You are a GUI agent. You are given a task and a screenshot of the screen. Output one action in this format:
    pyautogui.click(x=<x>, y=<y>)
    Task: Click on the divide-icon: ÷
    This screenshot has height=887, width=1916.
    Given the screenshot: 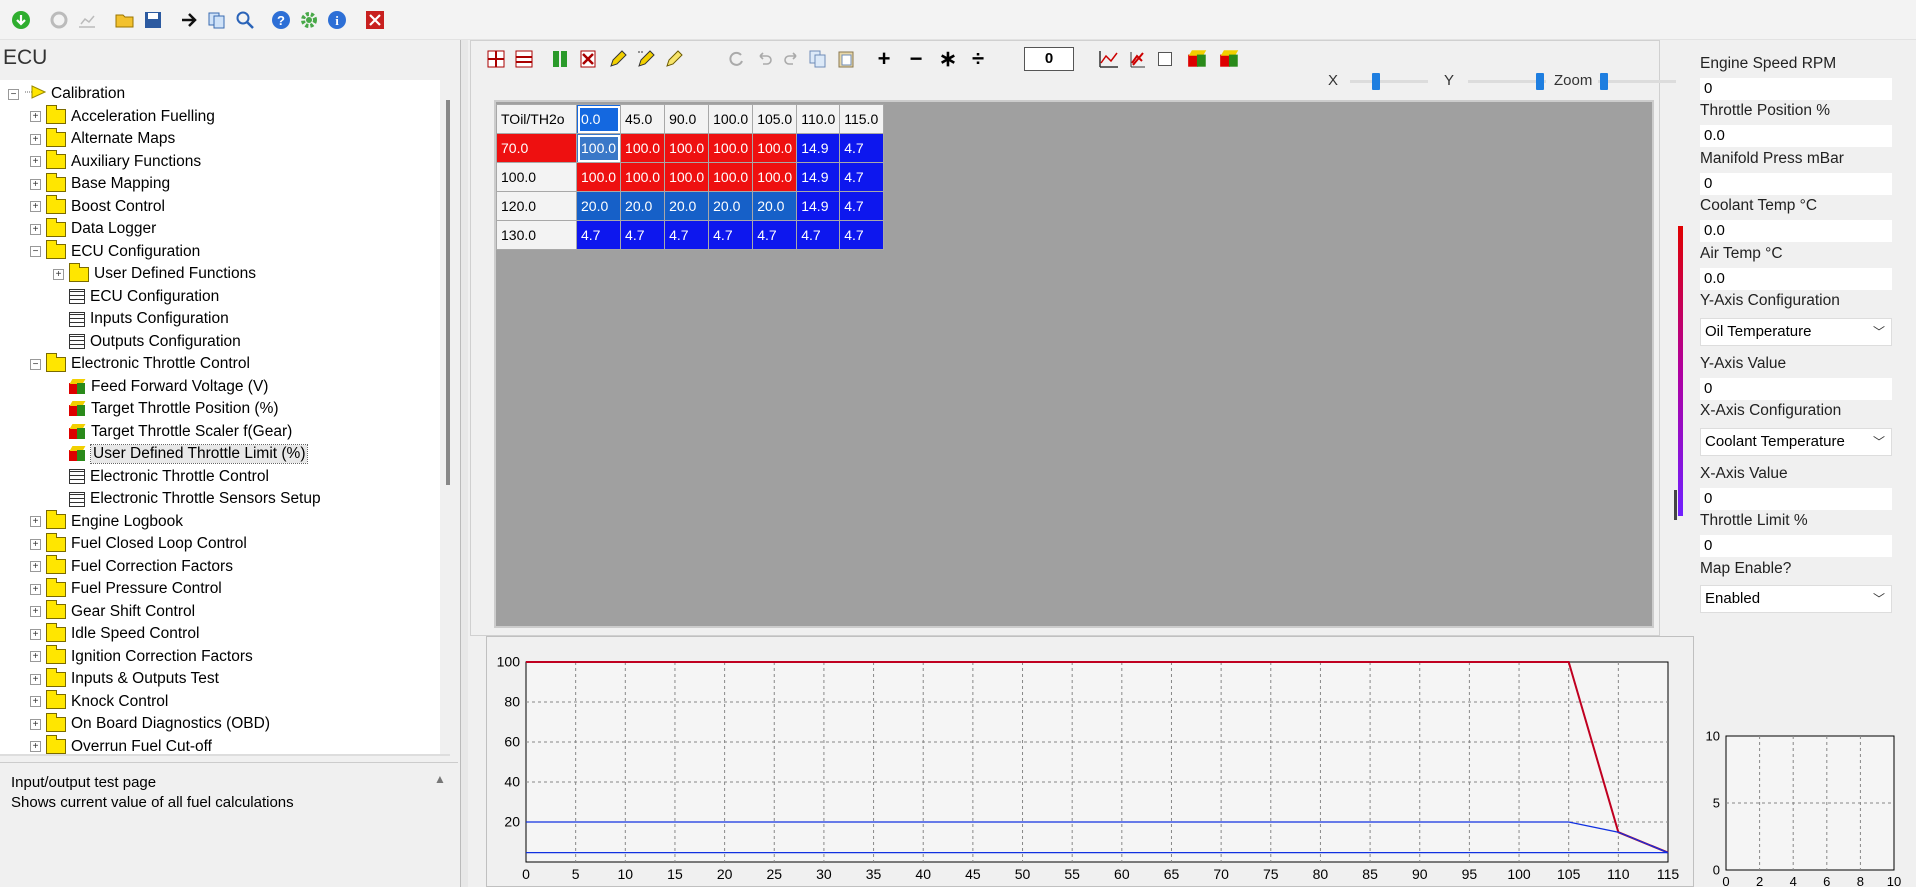 What is the action you would take?
    pyautogui.click(x=978, y=58)
    